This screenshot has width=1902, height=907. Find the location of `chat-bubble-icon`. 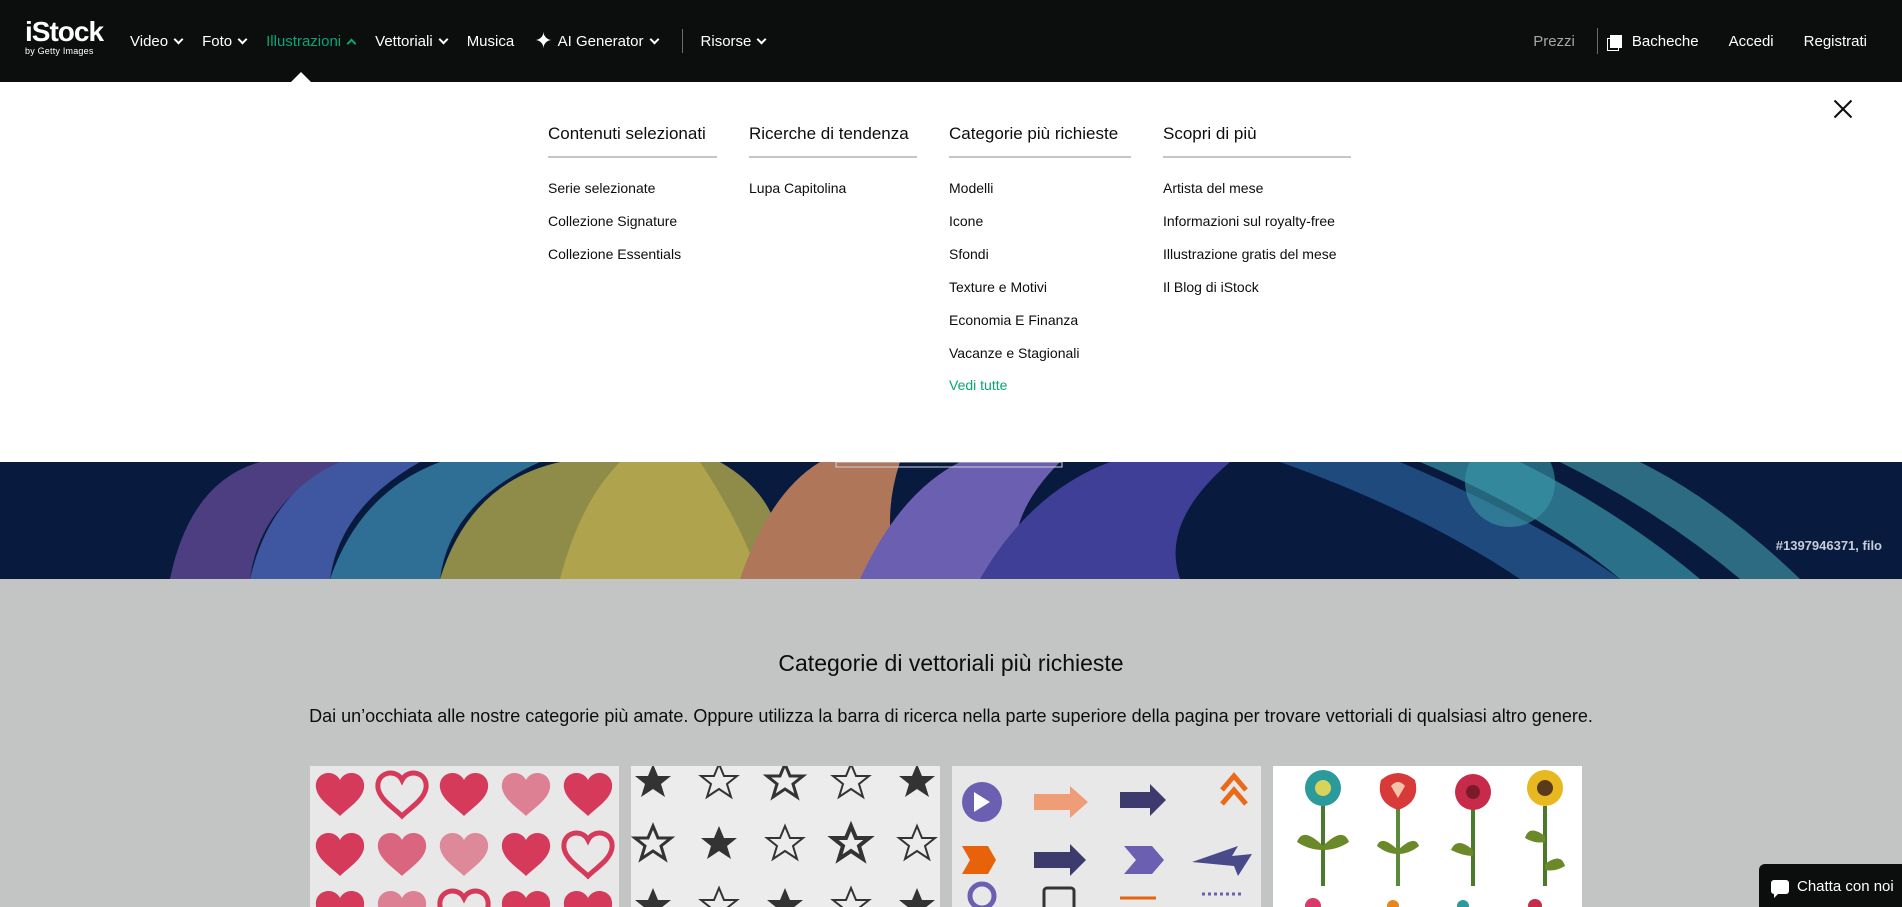

chat-bubble-icon is located at coordinates (1780, 888).